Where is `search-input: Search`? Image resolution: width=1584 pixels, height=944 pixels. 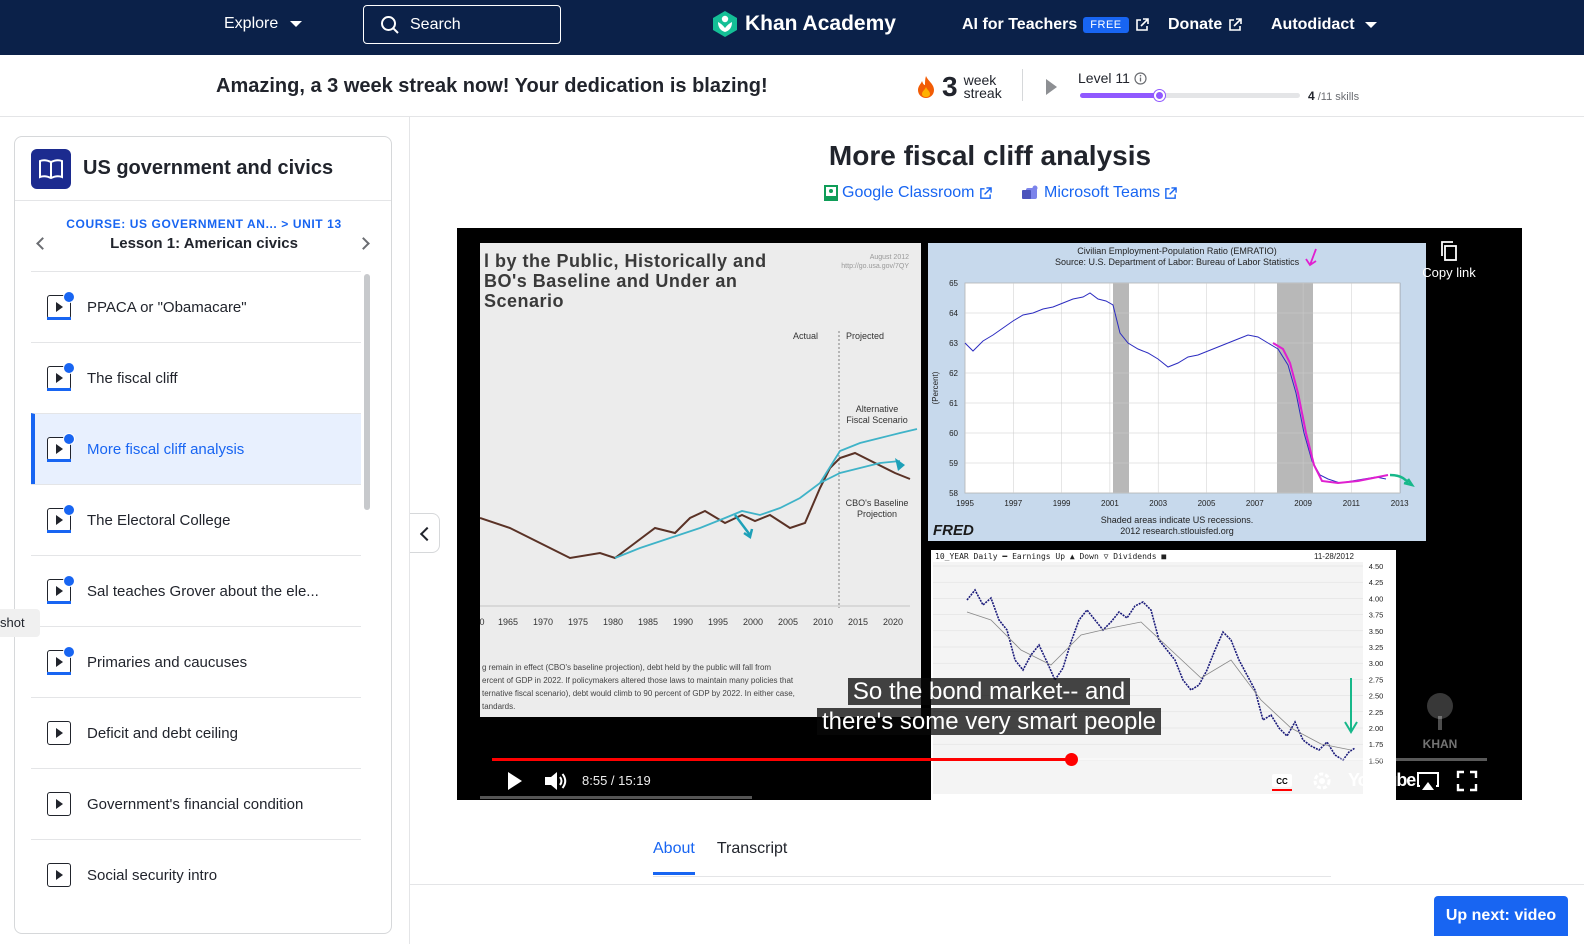
search-input: Search is located at coordinates (462, 24).